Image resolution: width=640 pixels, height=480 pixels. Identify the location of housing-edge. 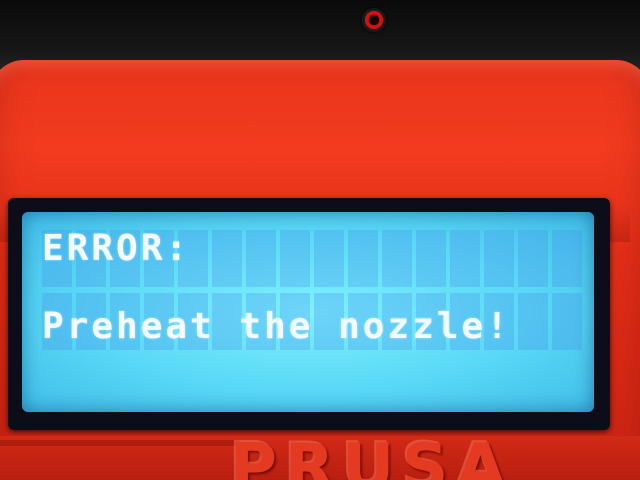
(120, 443).